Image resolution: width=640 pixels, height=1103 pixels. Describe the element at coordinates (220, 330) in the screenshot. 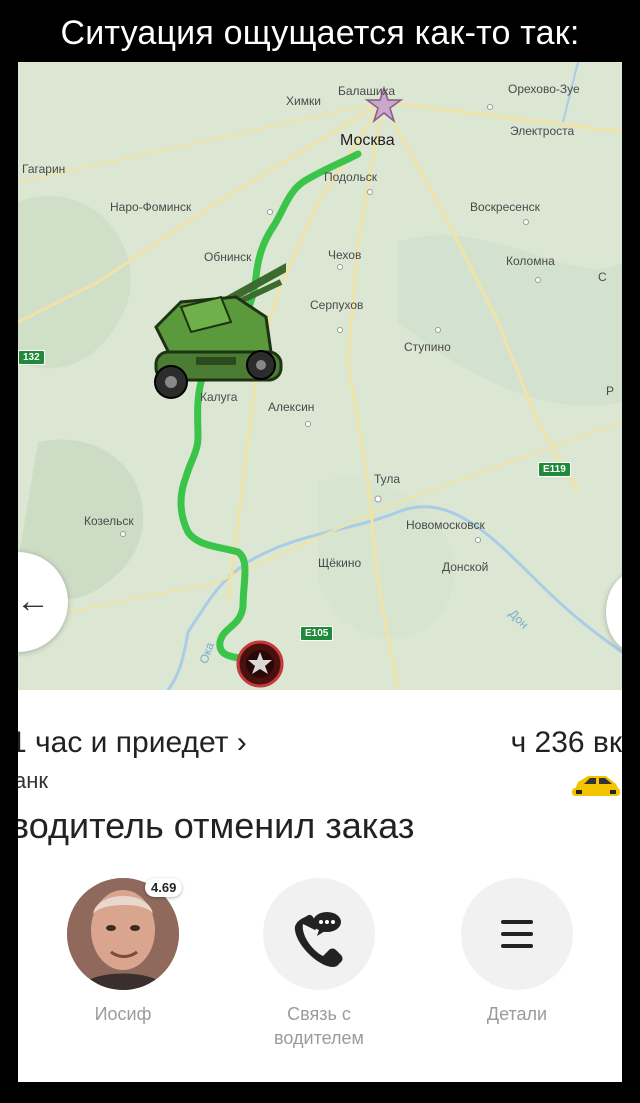

I see `tank-icon` at that location.